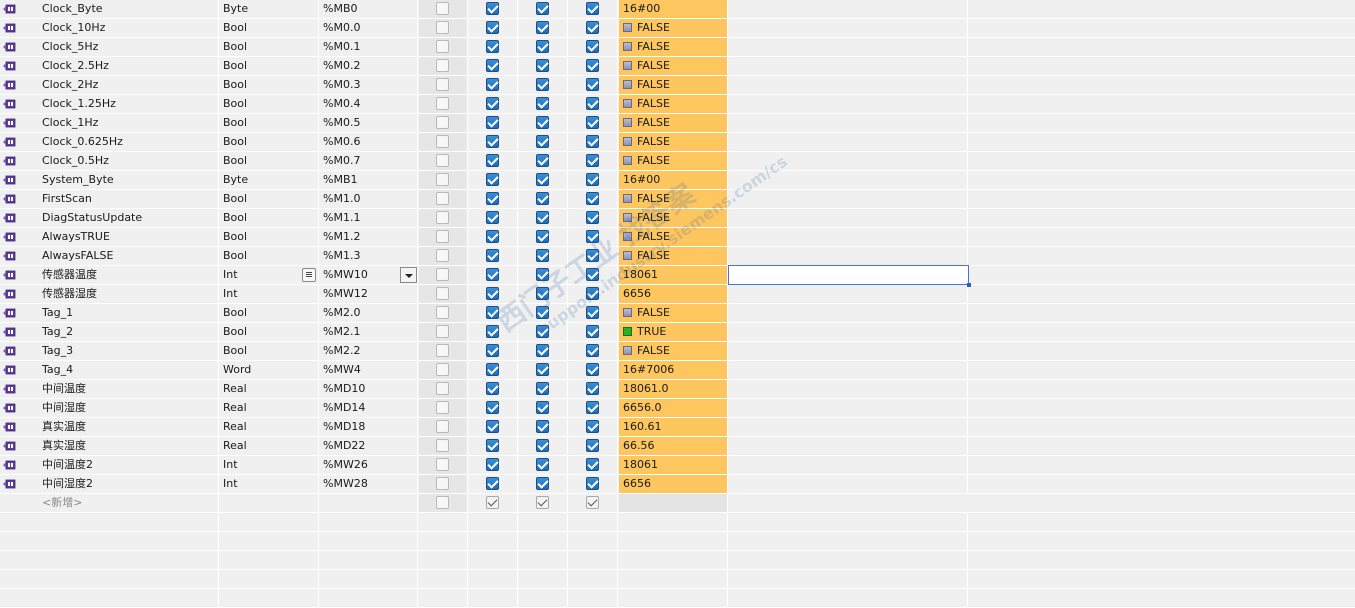 This screenshot has width=1355, height=608. Describe the element at coordinates (119, 446) in the screenshot. I see `tag-name: 真实湿度` at that location.